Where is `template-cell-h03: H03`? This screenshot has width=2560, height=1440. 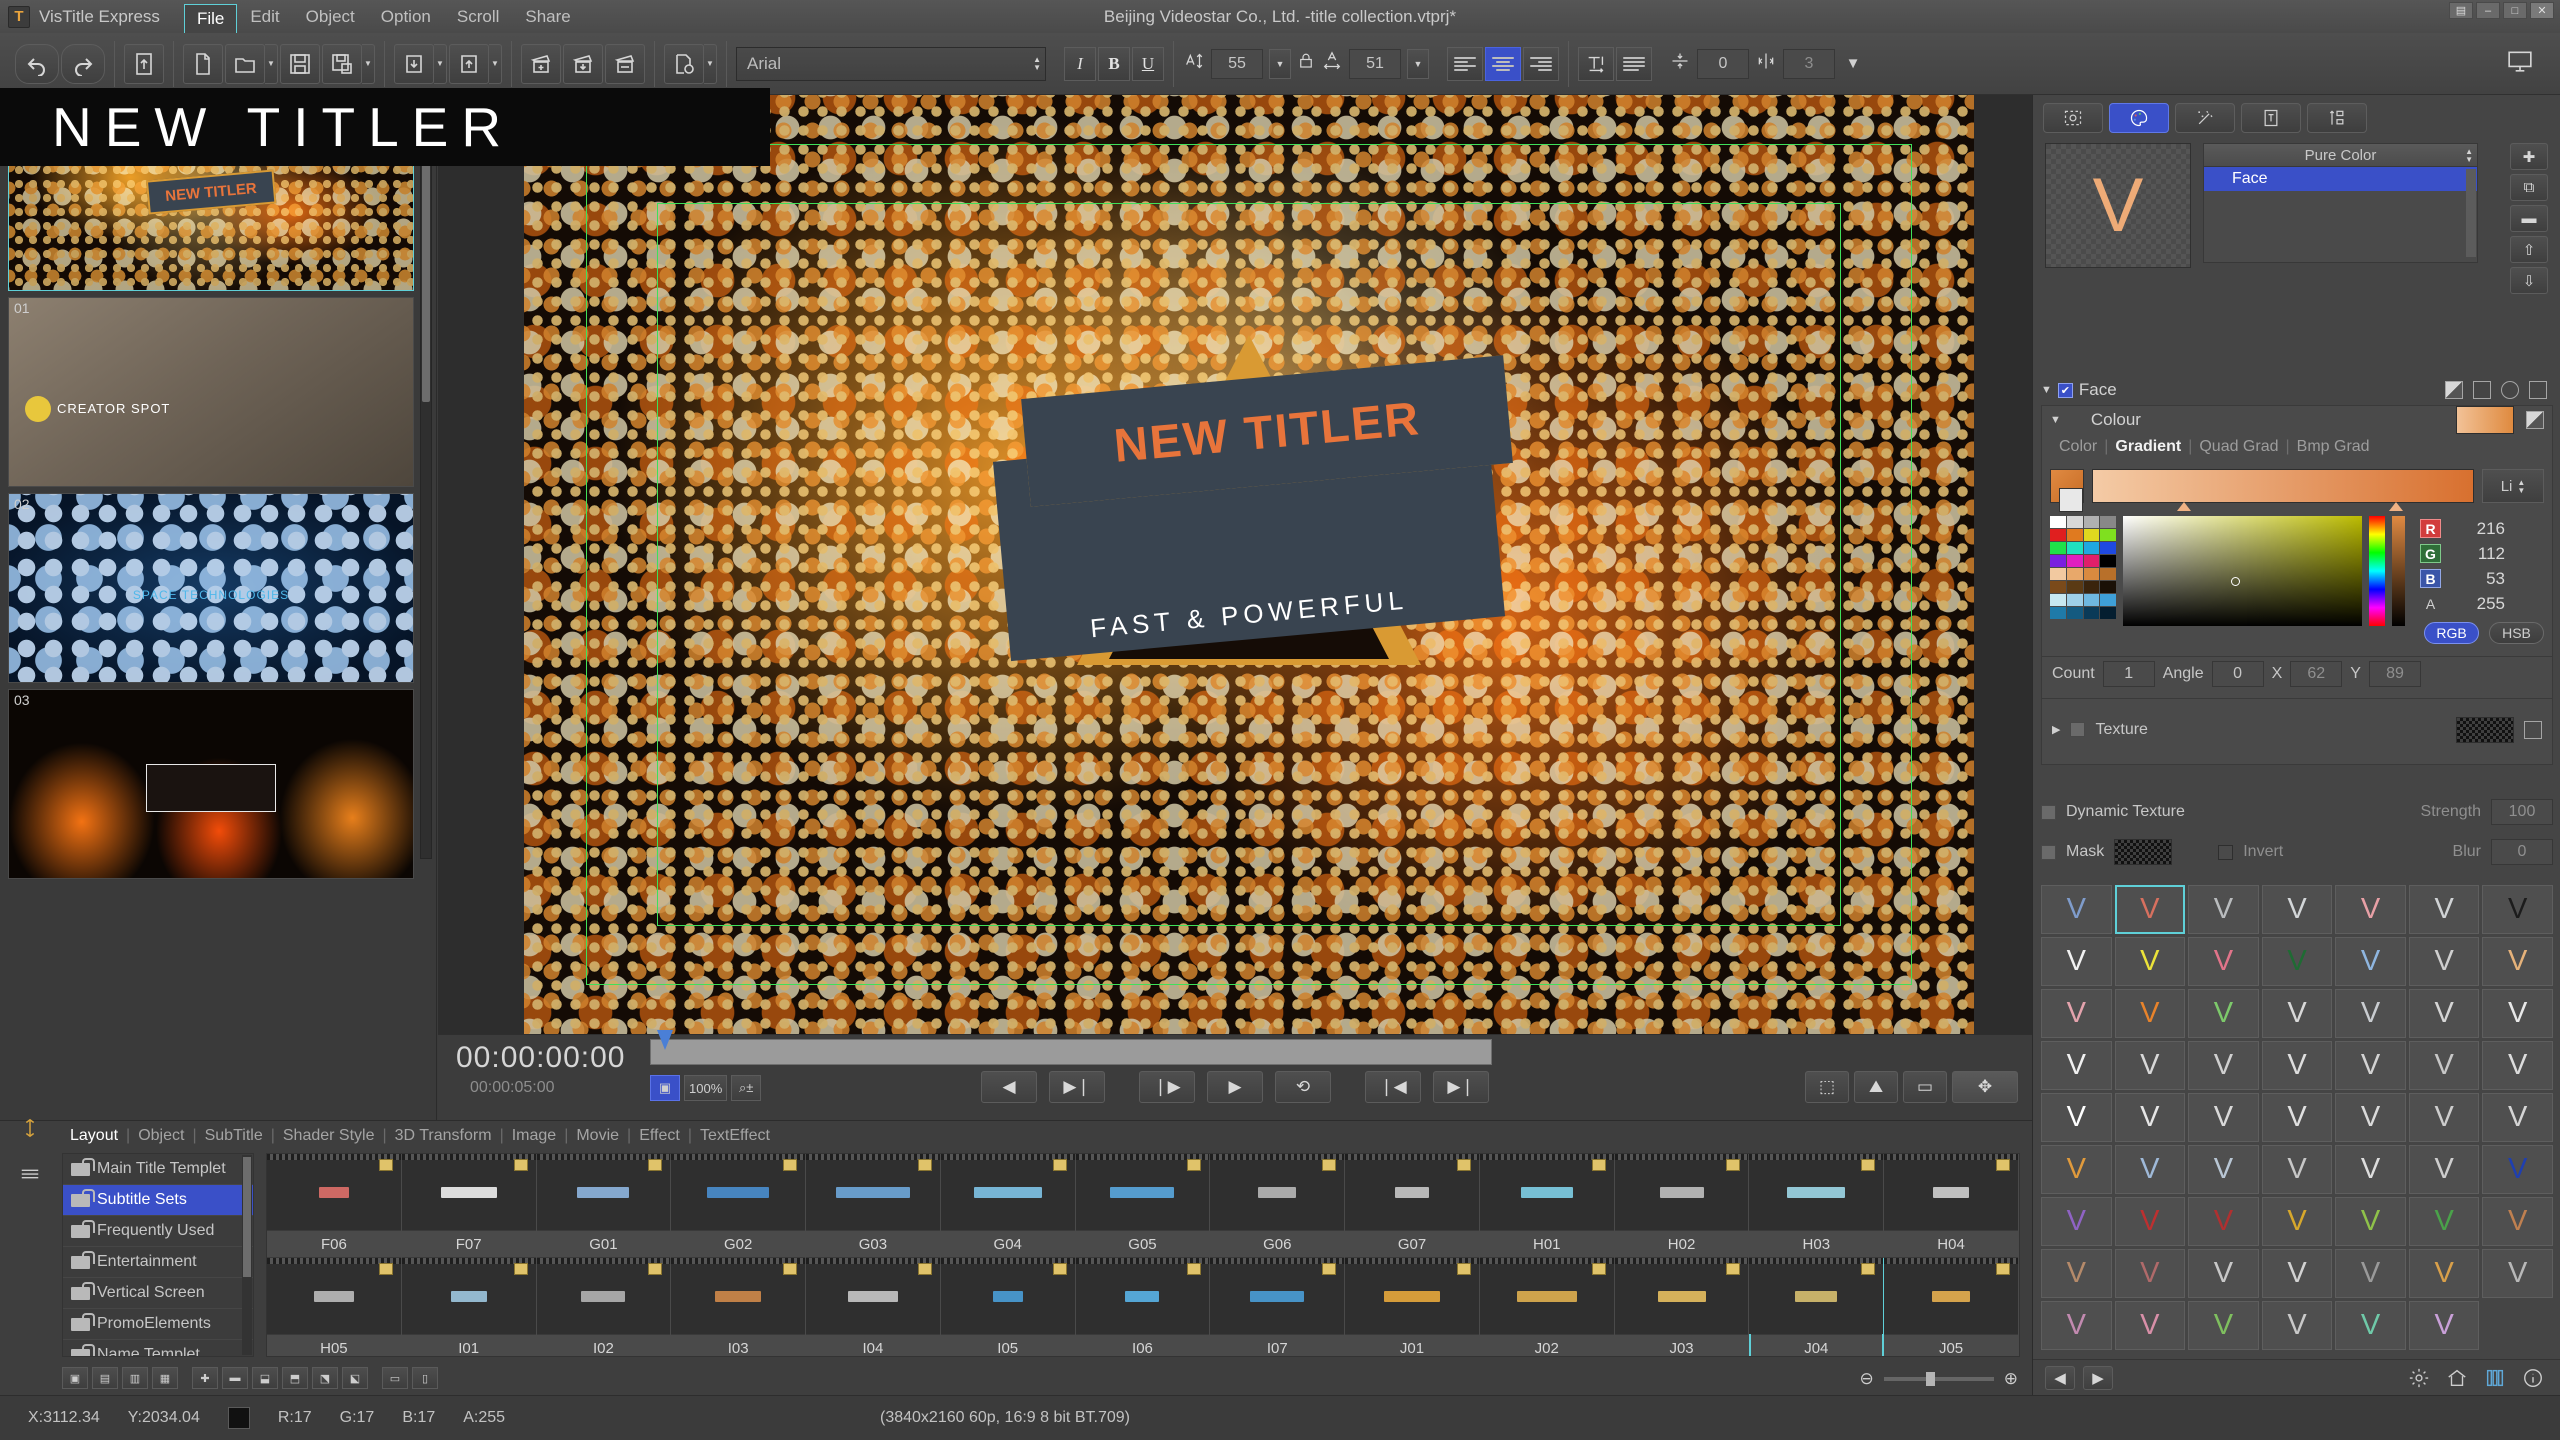
template-cell-h03: H03 is located at coordinates (1817, 1206).